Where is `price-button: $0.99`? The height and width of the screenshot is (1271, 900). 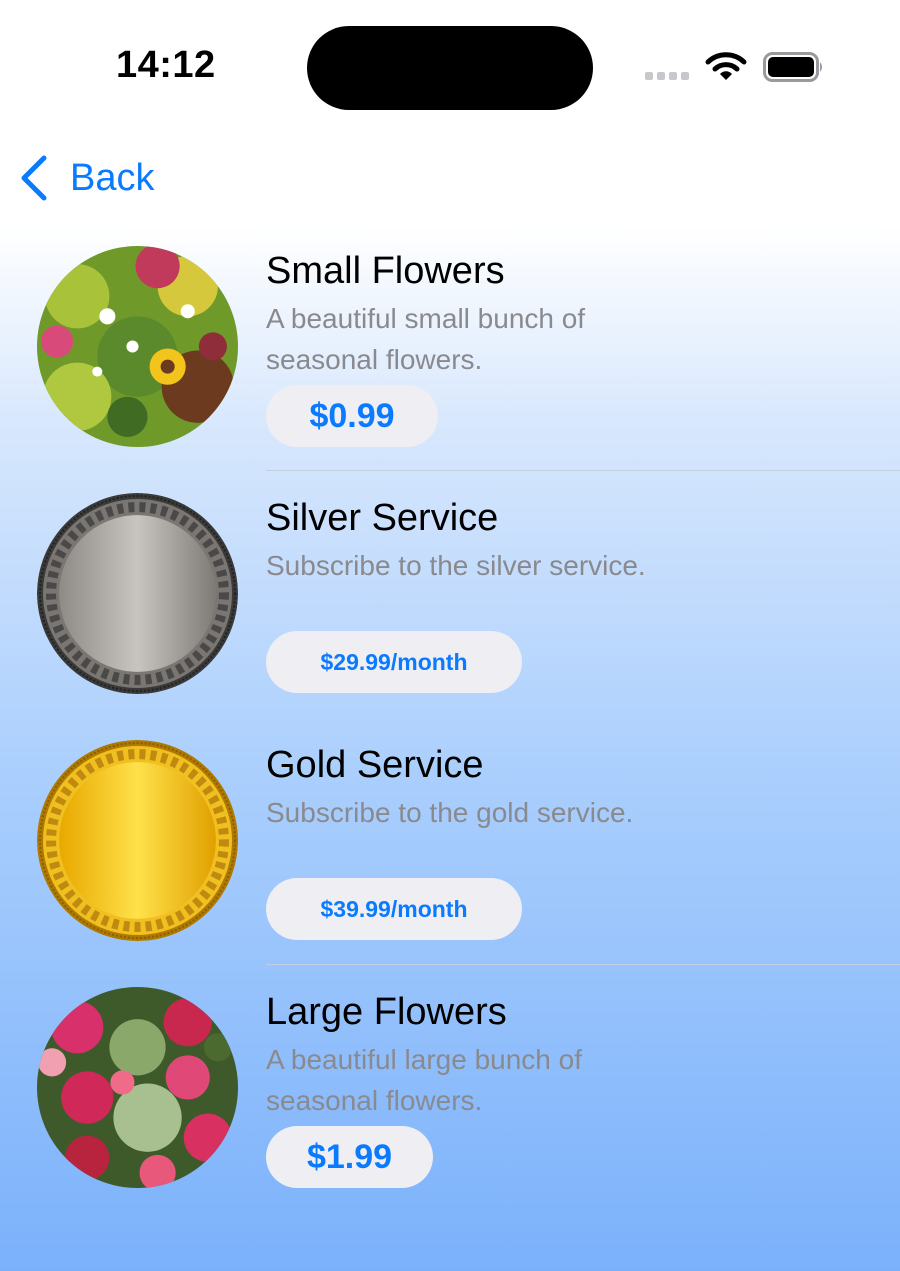
price-button: $0.99 is located at coordinates (352, 416).